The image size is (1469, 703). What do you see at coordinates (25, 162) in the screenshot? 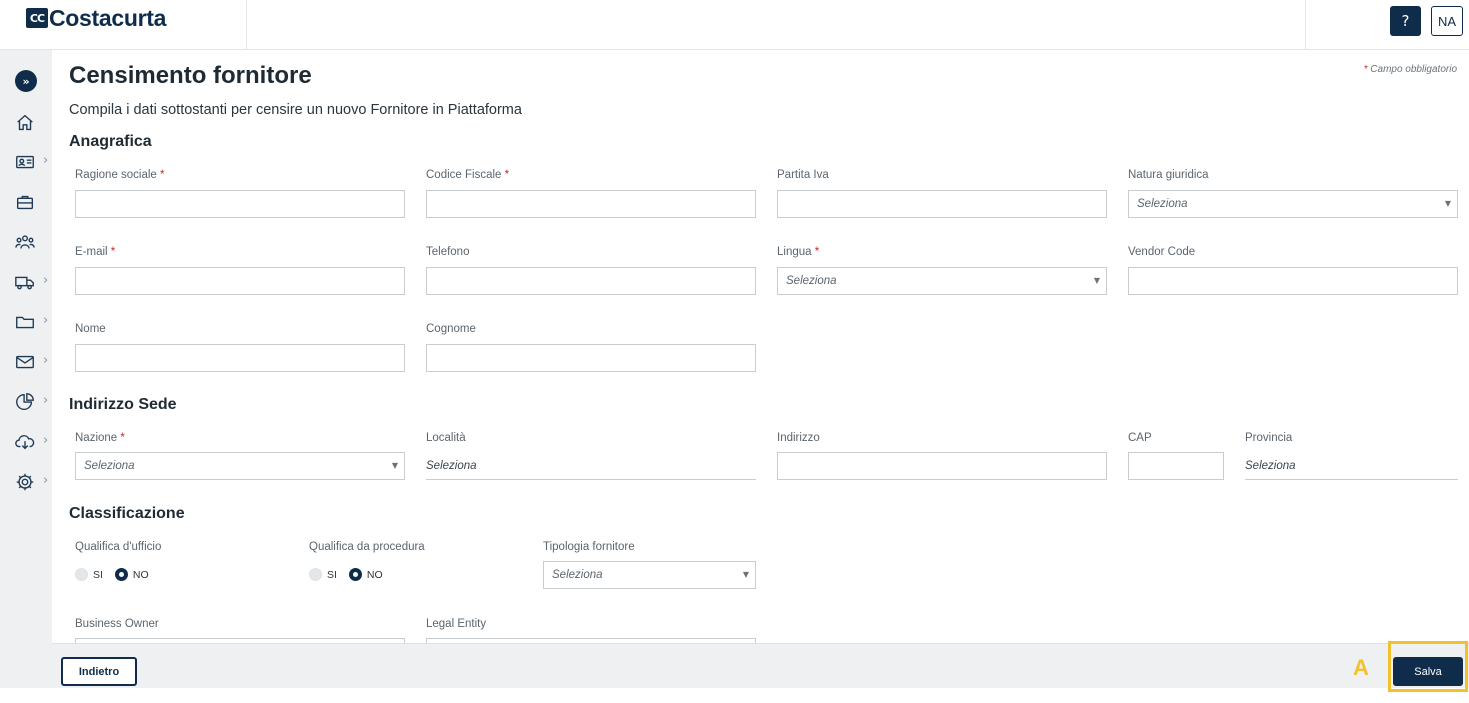
I see `id-card-icon` at bounding box center [25, 162].